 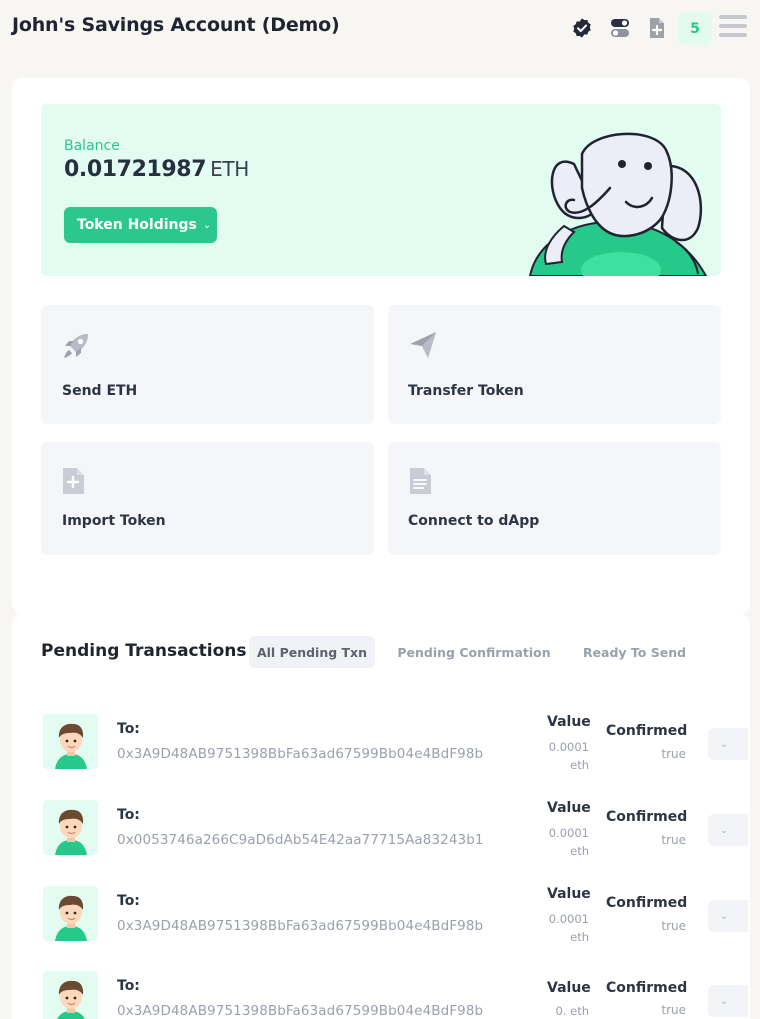 What do you see at coordinates (229, 169) in the screenshot?
I see `balance-unit: ETH` at bounding box center [229, 169].